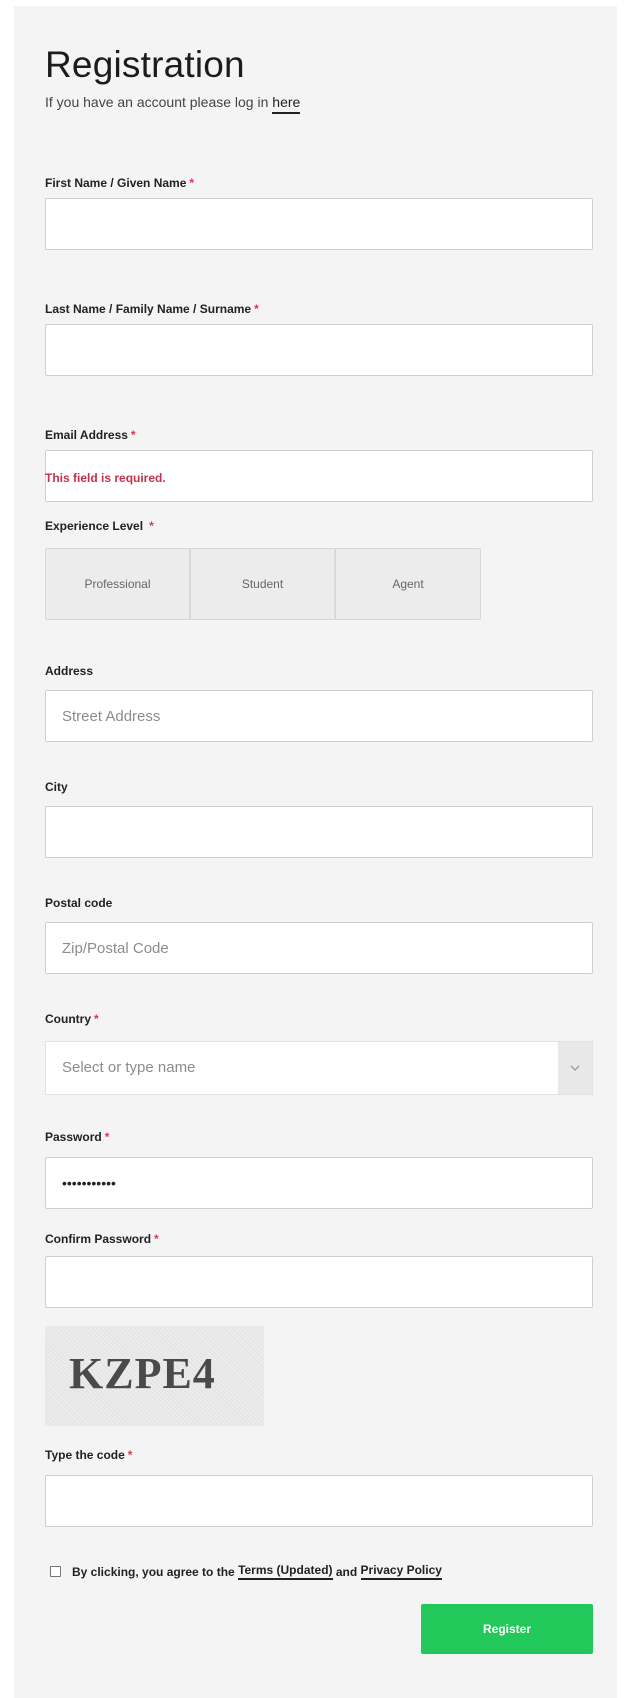  Describe the element at coordinates (408, 584) in the screenshot. I see `experience-option-agent: Agent` at that location.